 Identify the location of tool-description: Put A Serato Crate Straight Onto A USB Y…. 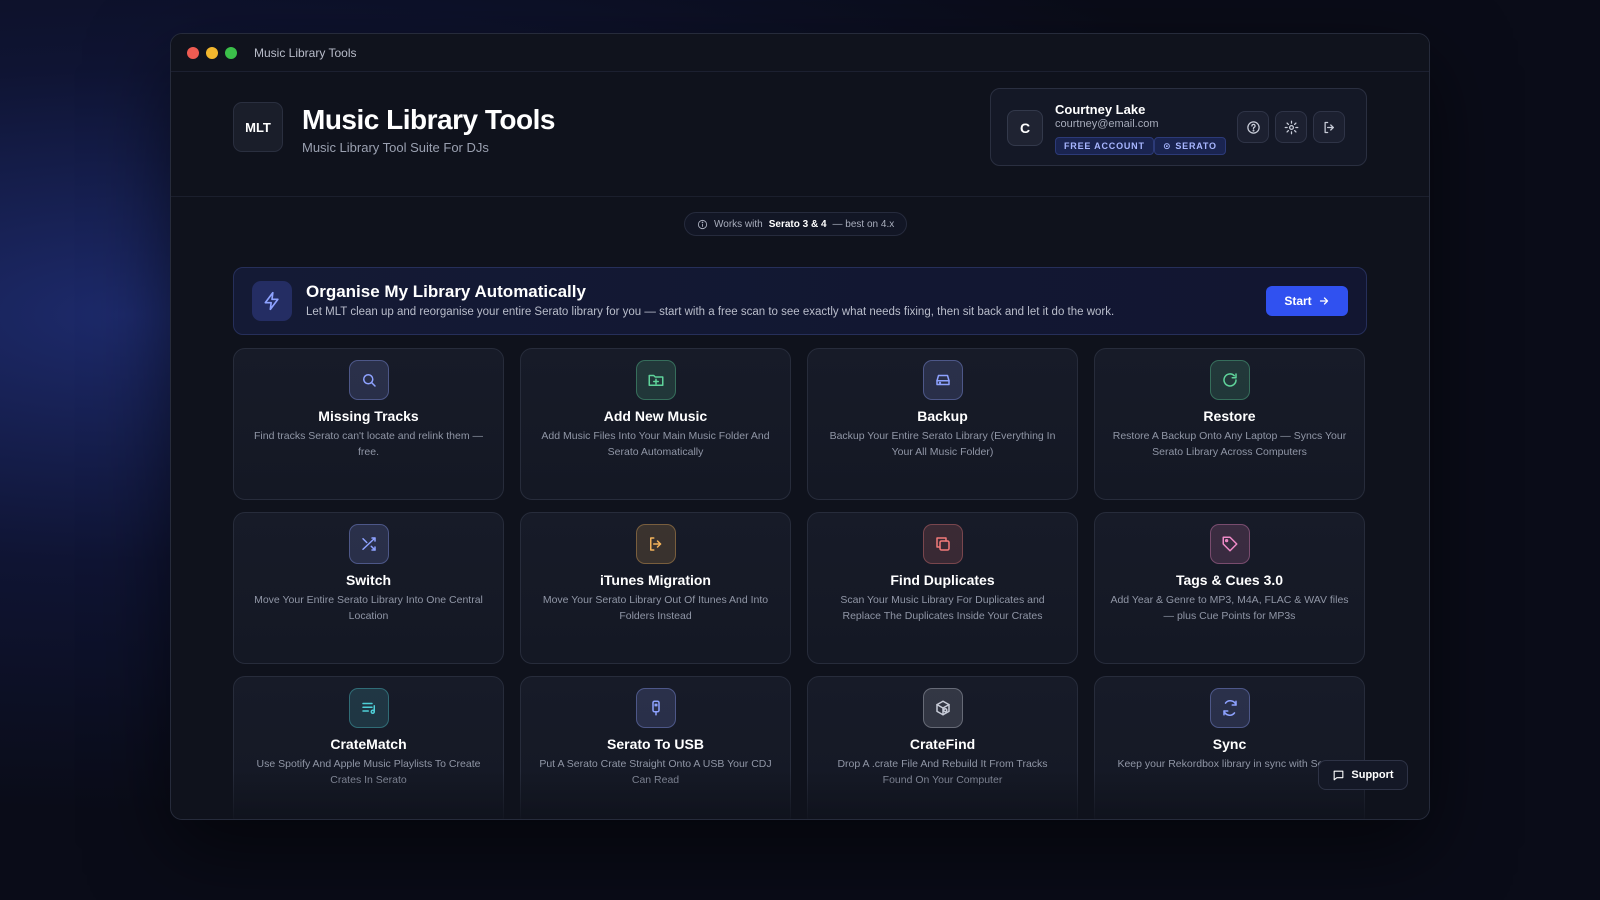
(655, 772).